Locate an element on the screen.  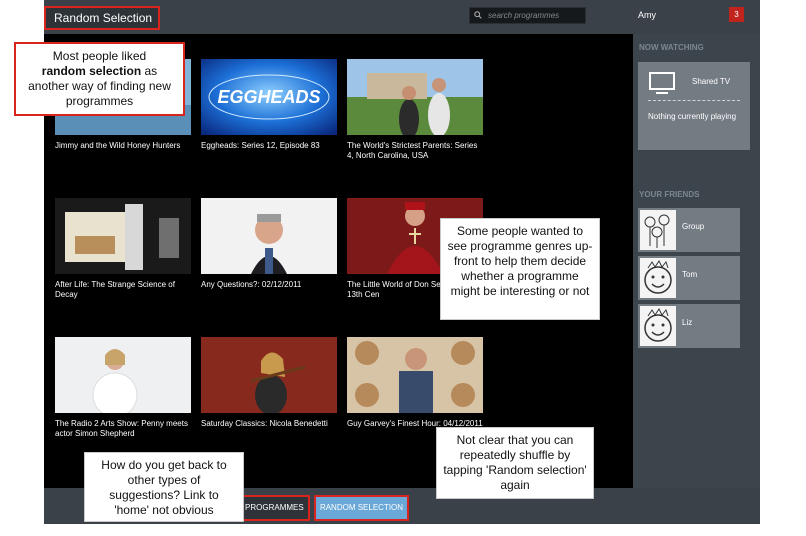
page-title: Random Selection is located at coordinates (102, 18).